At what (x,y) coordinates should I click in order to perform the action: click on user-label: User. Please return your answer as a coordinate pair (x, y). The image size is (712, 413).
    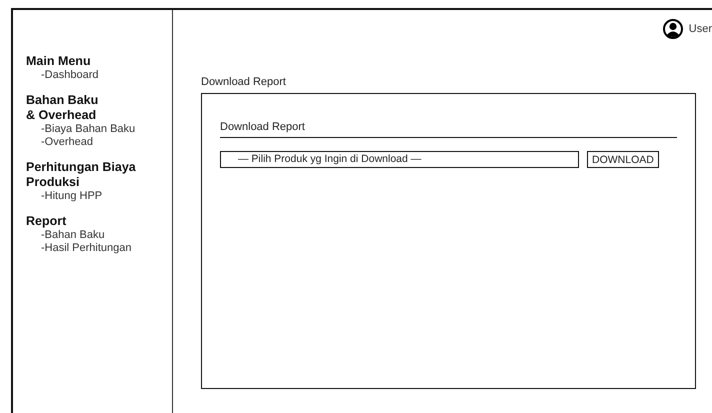
    Looking at the image, I should click on (700, 29).